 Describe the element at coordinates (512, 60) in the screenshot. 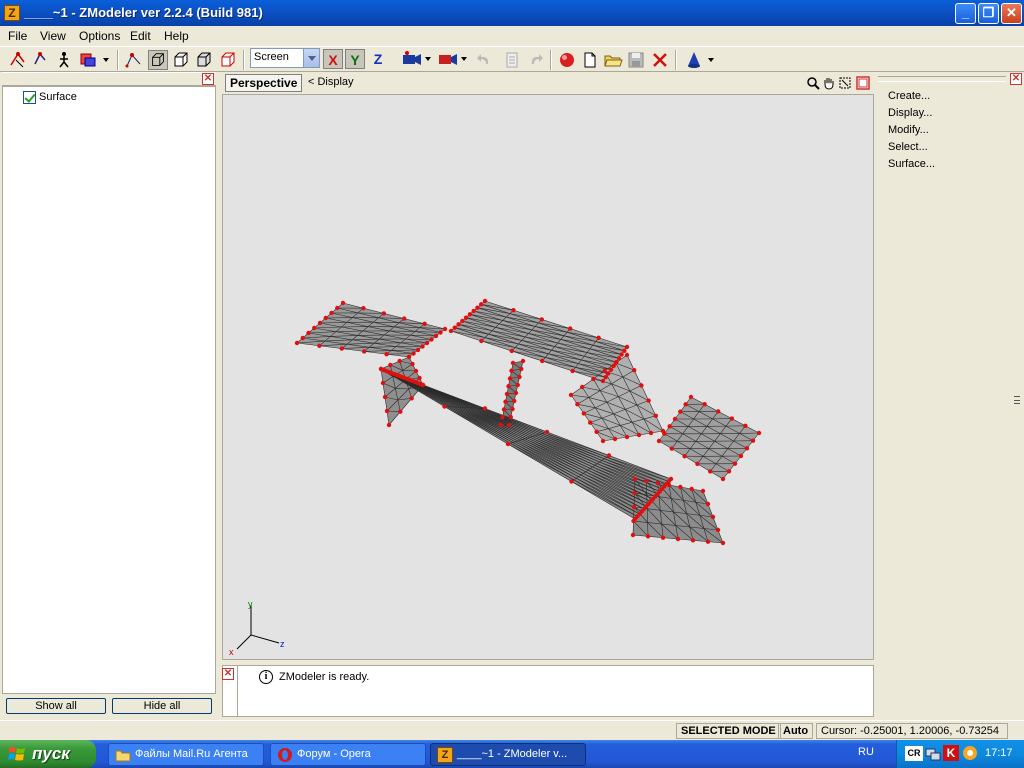

I see `history-icon` at that location.